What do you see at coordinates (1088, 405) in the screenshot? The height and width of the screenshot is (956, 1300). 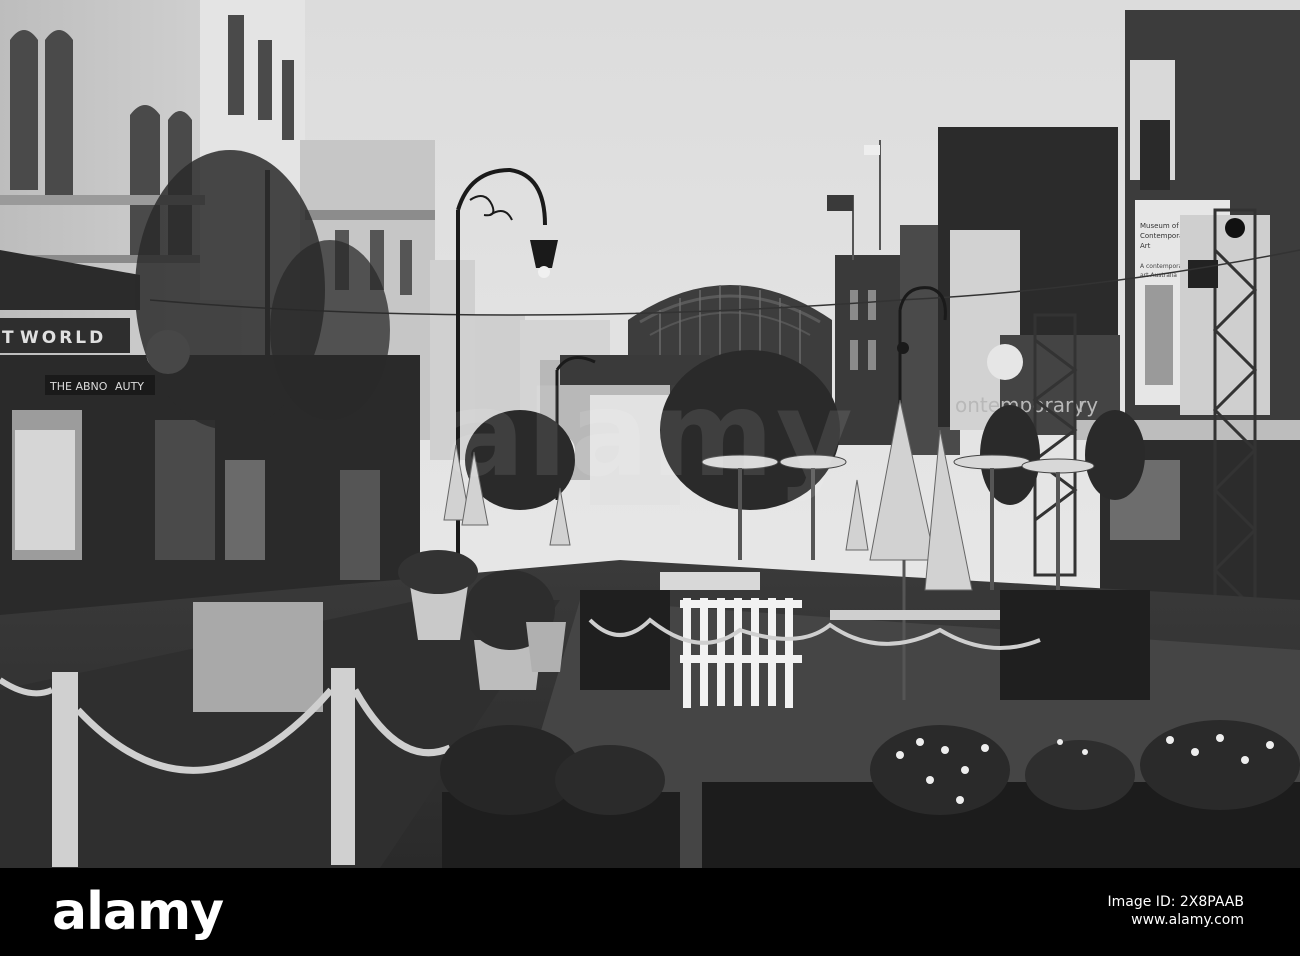 I see `museum-sign-tail: ry` at bounding box center [1088, 405].